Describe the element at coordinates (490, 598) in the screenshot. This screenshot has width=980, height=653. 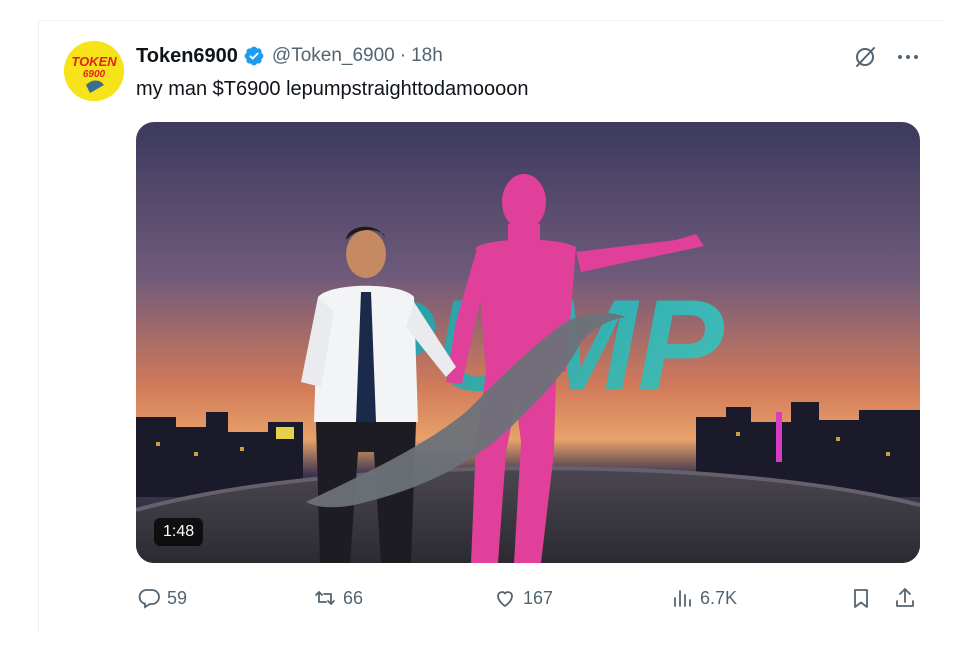
I see `action-bar: 59 66 167 6.7K` at that location.